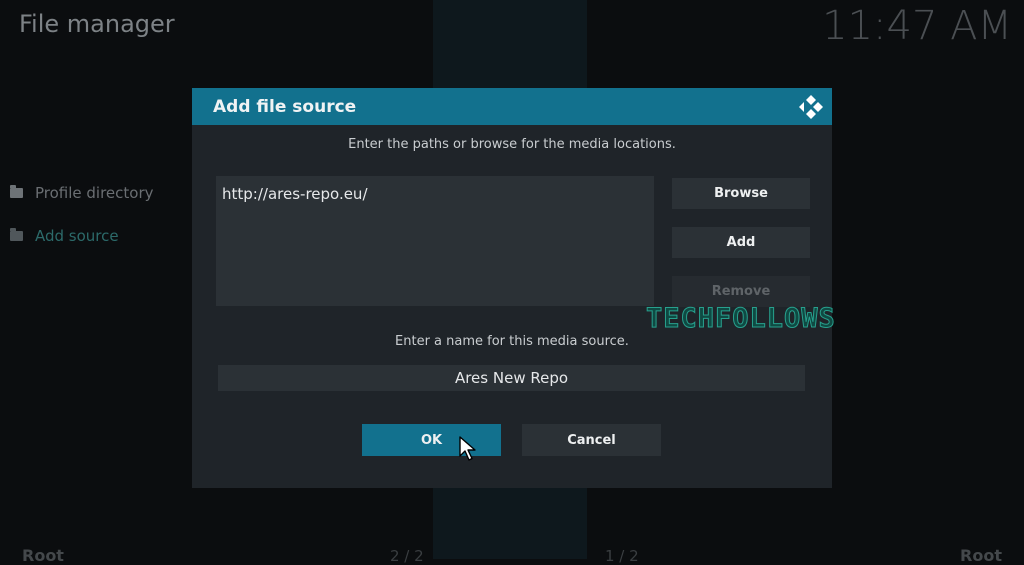  Describe the element at coordinates (622, 556) in the screenshot. I see `footer-right-count: 1 / 2` at that location.